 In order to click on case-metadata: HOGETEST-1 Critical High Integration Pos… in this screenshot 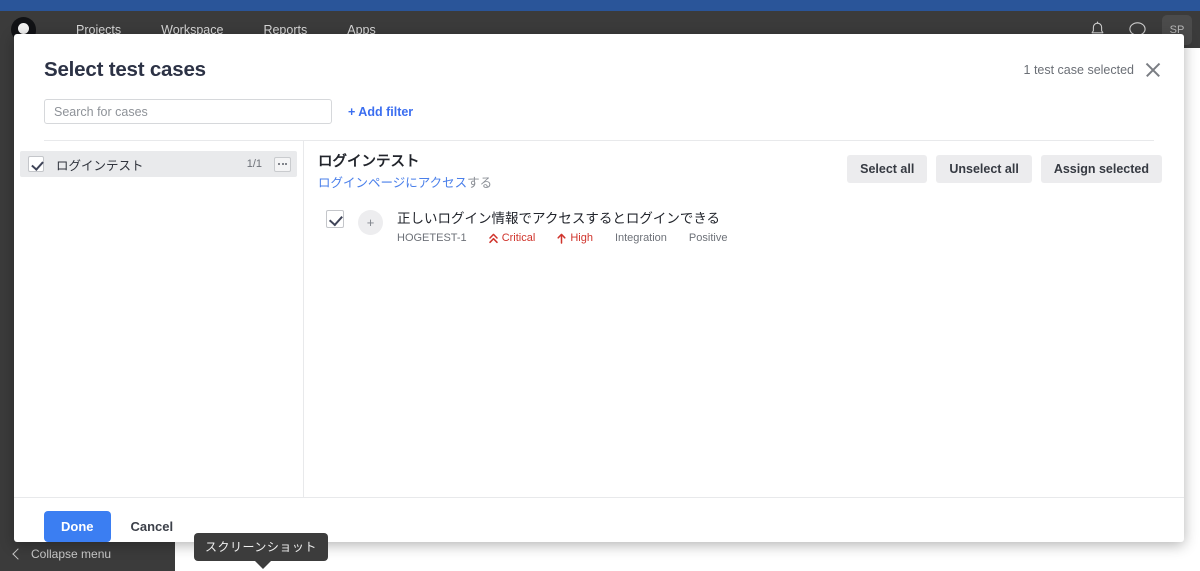, I will do `click(562, 238)`.